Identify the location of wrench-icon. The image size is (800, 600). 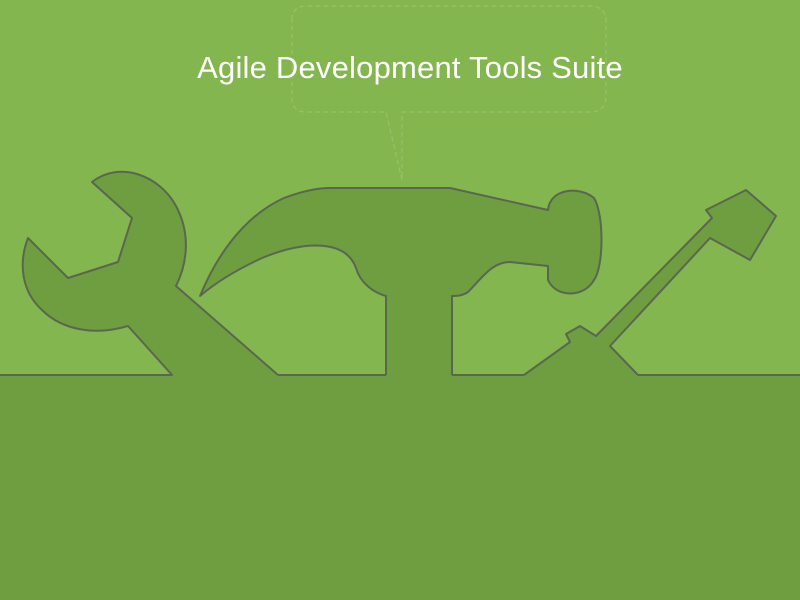
(139, 273).